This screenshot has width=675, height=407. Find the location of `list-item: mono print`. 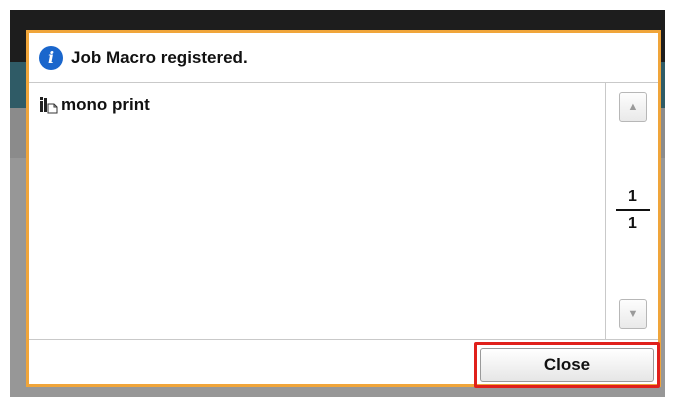

list-item: mono print is located at coordinates (94, 105).